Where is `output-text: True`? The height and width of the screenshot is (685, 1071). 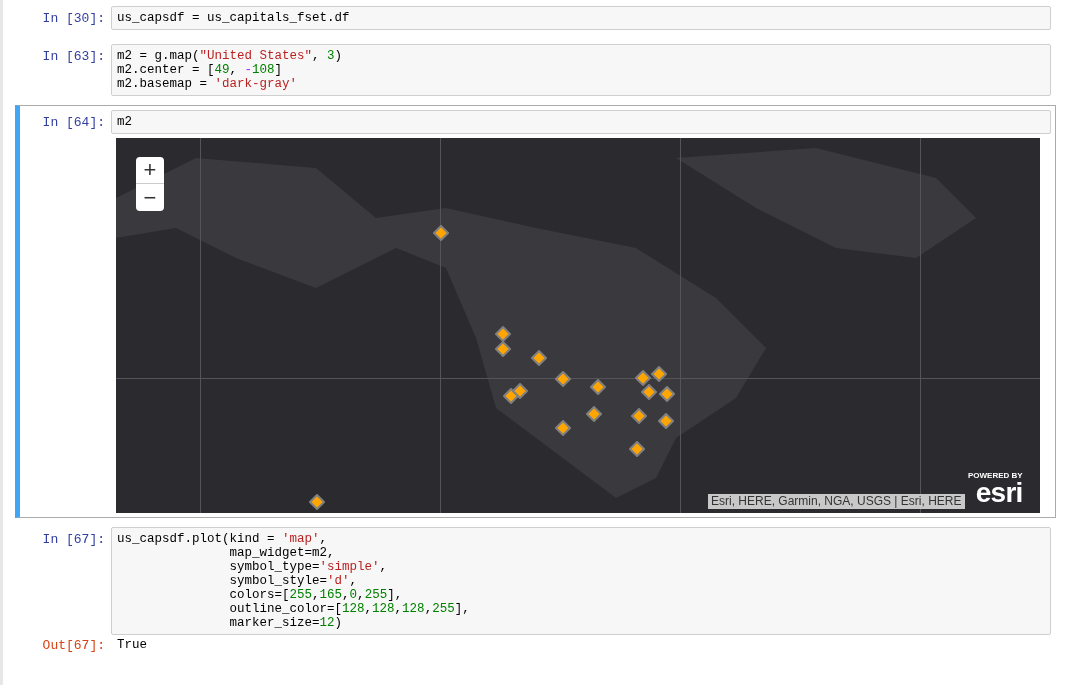 output-text: True is located at coordinates (131, 645).